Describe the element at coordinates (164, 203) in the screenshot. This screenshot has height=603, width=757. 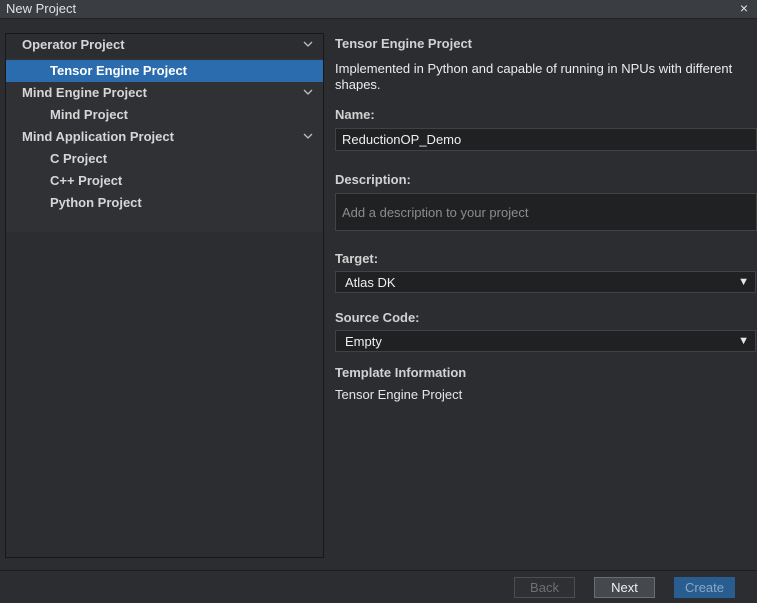
I see `tree-item-python-project: Python Project` at that location.